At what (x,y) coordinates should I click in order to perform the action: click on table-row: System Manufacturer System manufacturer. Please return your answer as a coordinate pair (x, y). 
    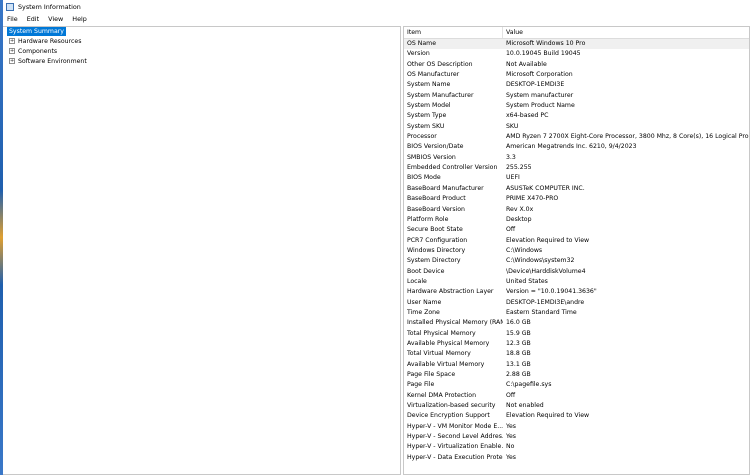
    Looking at the image, I should click on (576, 96).